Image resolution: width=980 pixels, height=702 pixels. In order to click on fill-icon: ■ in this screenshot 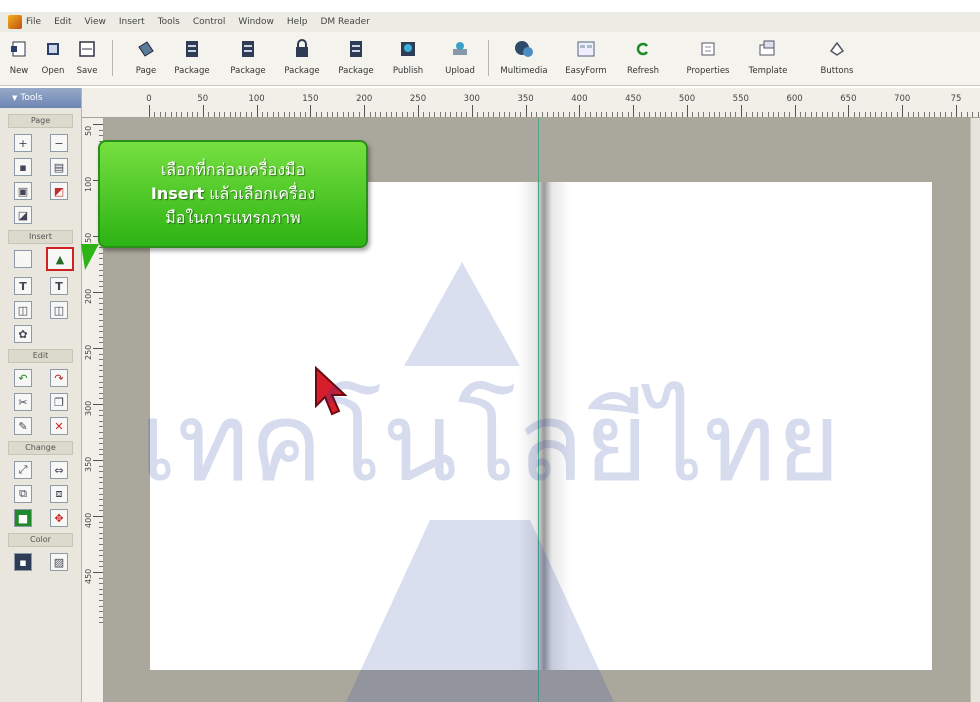, I will do `click(23, 518)`.